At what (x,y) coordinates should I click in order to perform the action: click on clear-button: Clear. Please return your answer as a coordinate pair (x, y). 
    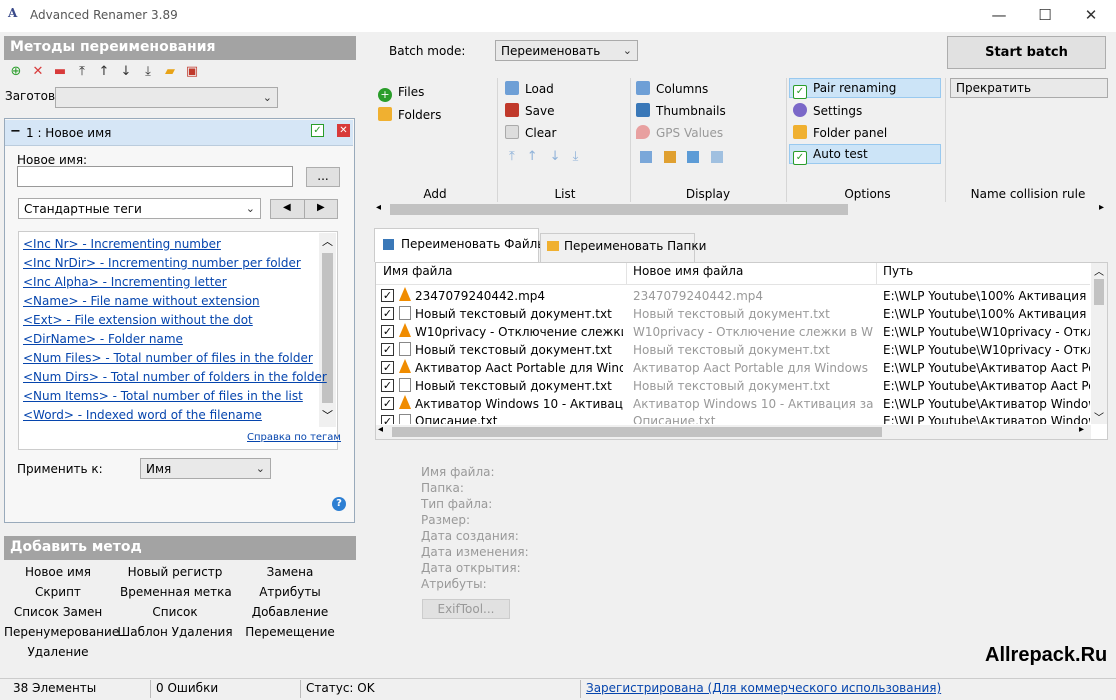
    Looking at the image, I should click on (530, 132).